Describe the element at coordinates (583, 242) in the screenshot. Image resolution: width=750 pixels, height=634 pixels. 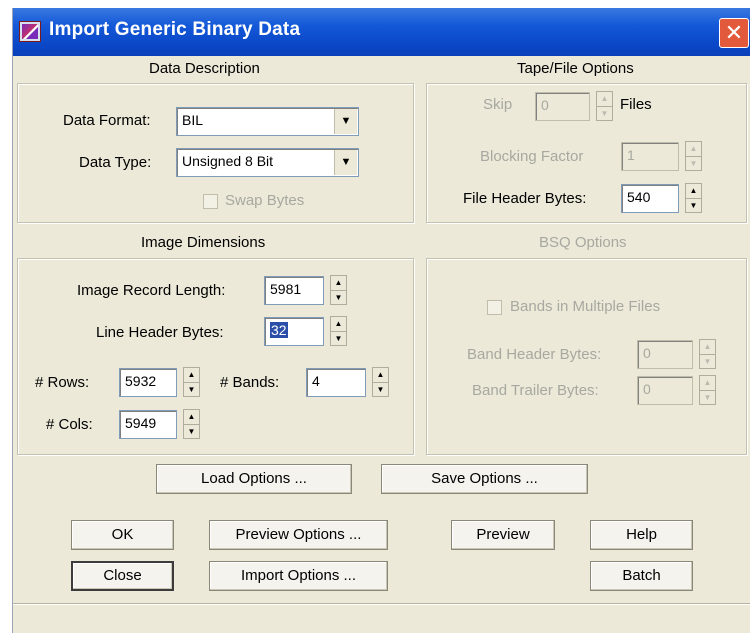
I see `bsq-options-header: BSQ Options` at that location.